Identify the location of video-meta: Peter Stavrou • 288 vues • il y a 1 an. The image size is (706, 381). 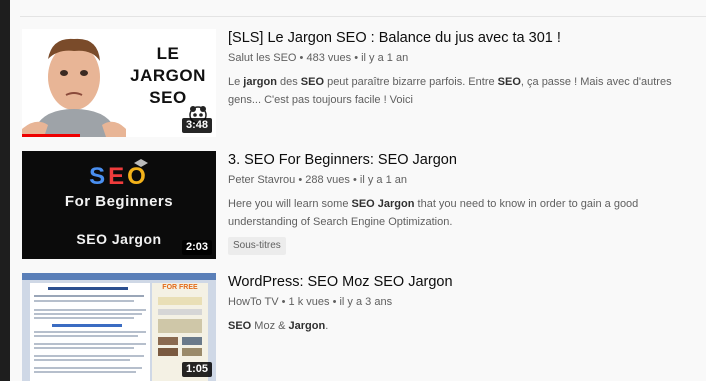
(463, 180).